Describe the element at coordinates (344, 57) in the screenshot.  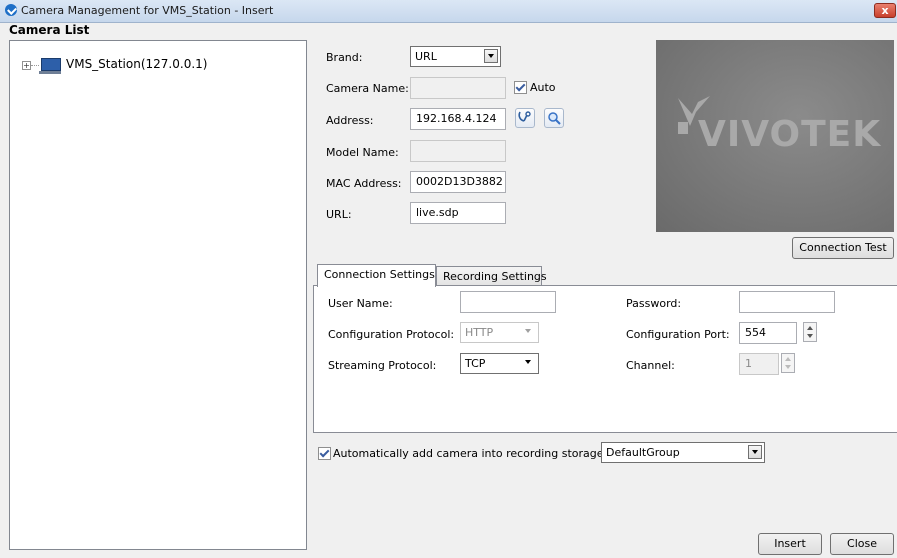
I see `brand-label: Brand:` at that location.